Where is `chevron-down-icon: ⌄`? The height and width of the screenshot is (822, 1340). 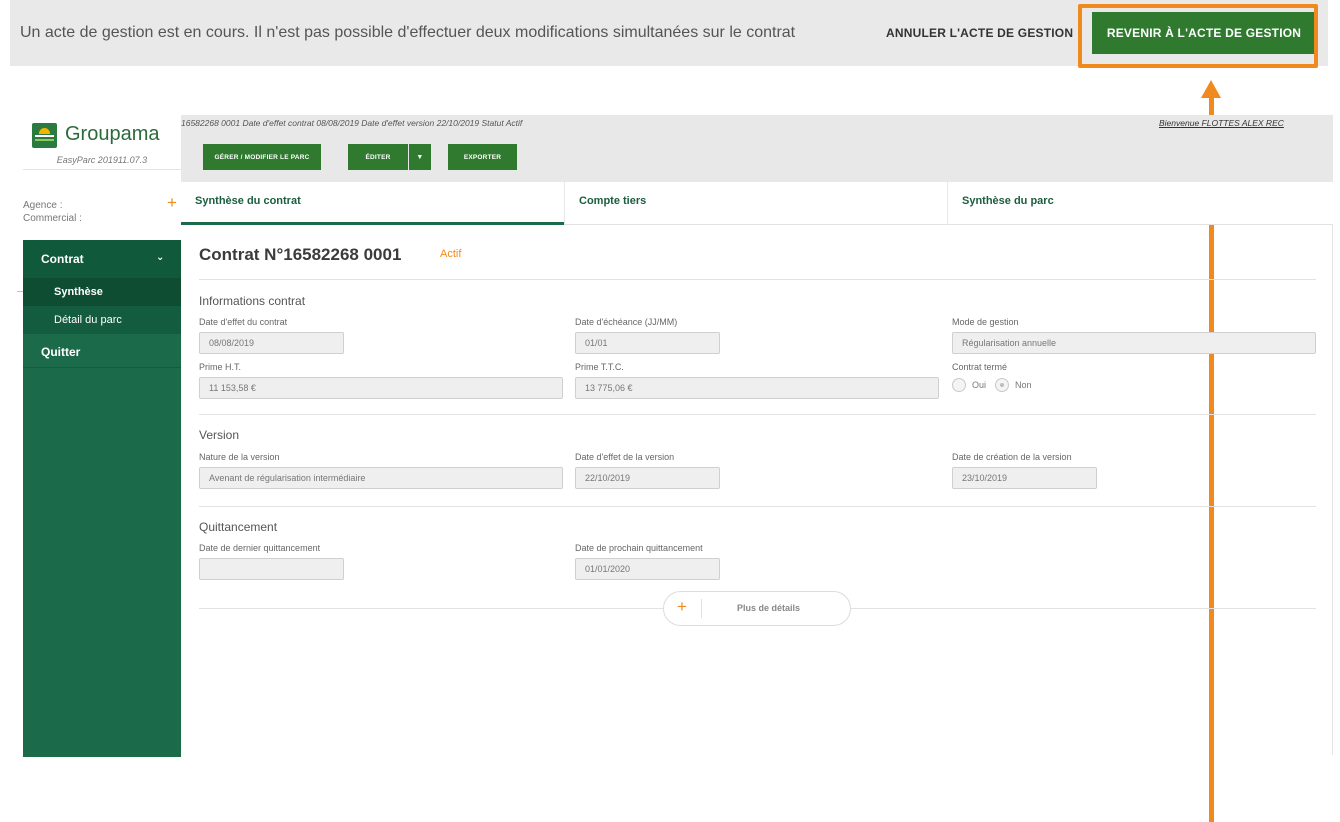
chevron-down-icon: ⌄ is located at coordinates (160, 257).